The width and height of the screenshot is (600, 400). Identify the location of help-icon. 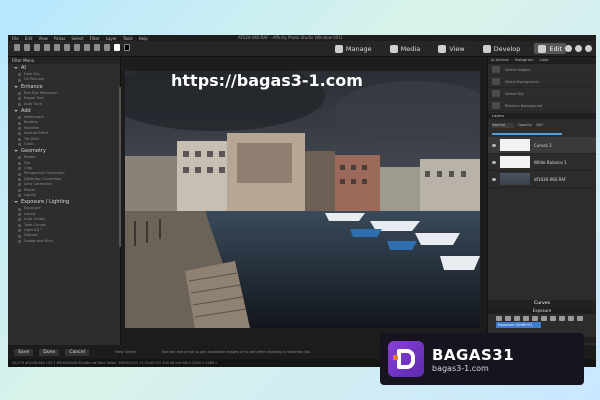
(578, 48).